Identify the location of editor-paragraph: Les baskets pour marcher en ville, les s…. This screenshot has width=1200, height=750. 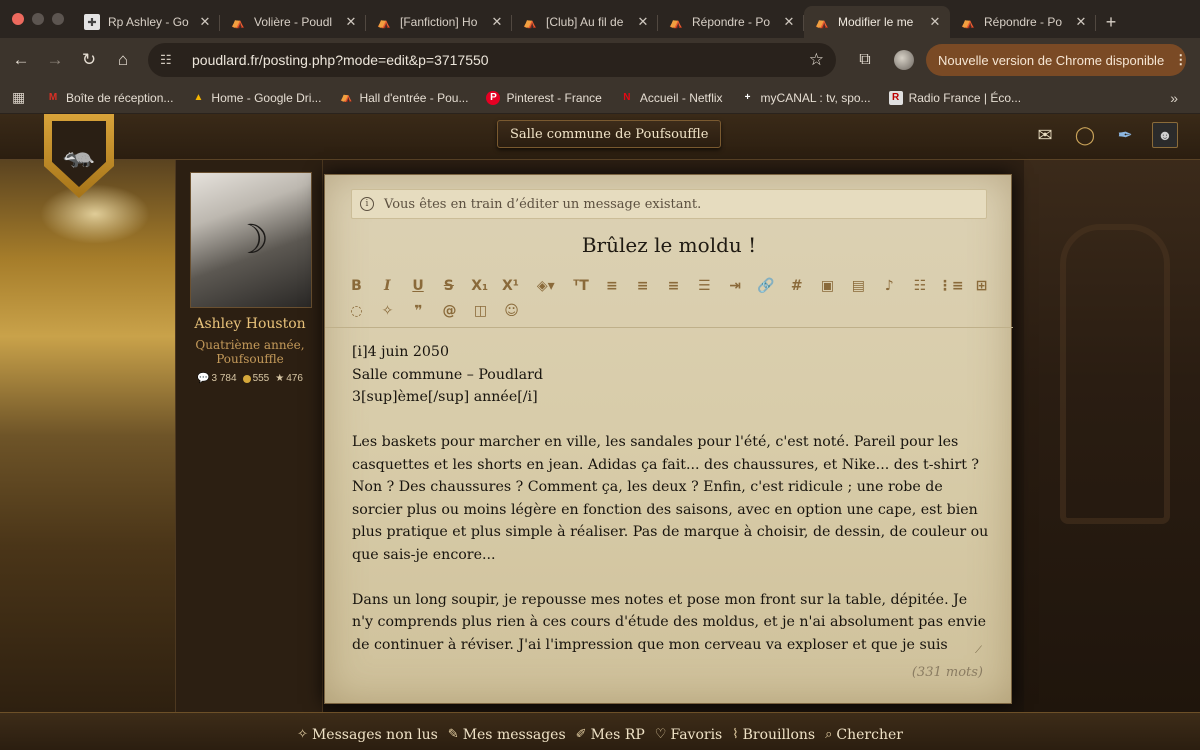
(670, 498).